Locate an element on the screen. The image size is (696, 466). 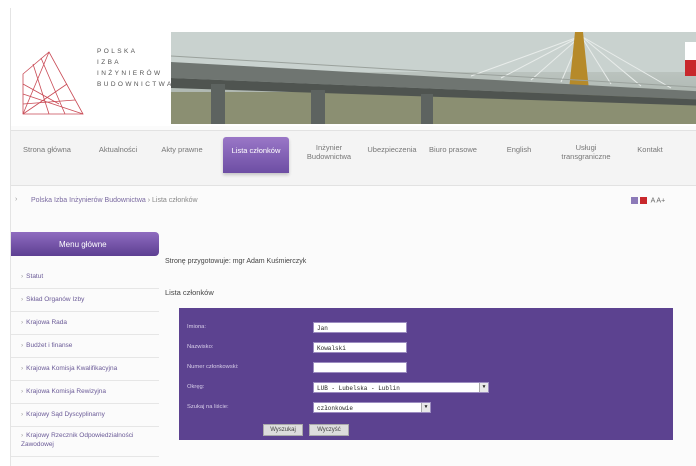
nav-item-press-office: Biuro prasowe is located at coordinates (453, 149).